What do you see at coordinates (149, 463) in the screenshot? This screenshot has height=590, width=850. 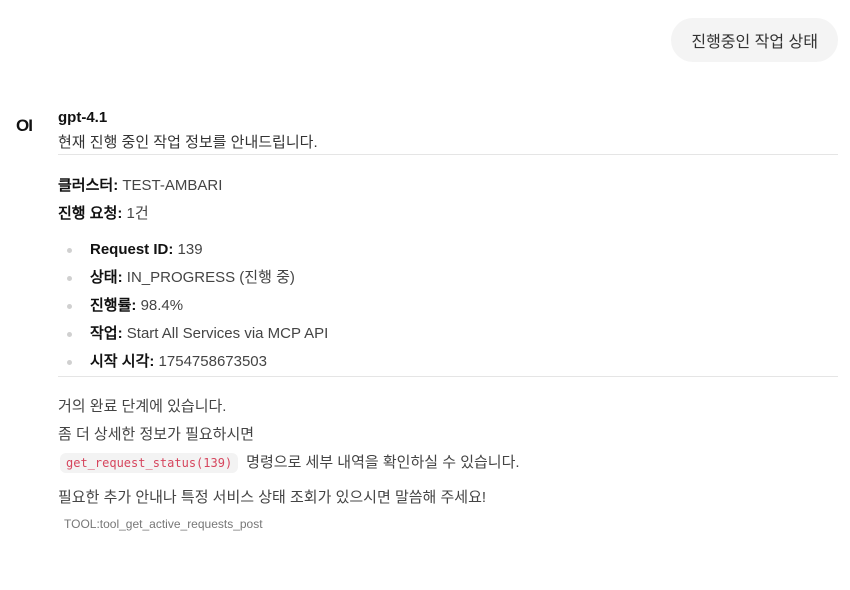 I see `inline-code-snippet: get_request_status(139)` at bounding box center [149, 463].